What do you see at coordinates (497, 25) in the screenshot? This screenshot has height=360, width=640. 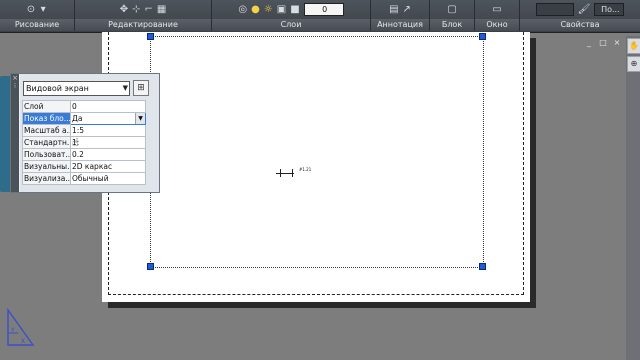 I see `panel-title-window: Окно` at bounding box center [497, 25].